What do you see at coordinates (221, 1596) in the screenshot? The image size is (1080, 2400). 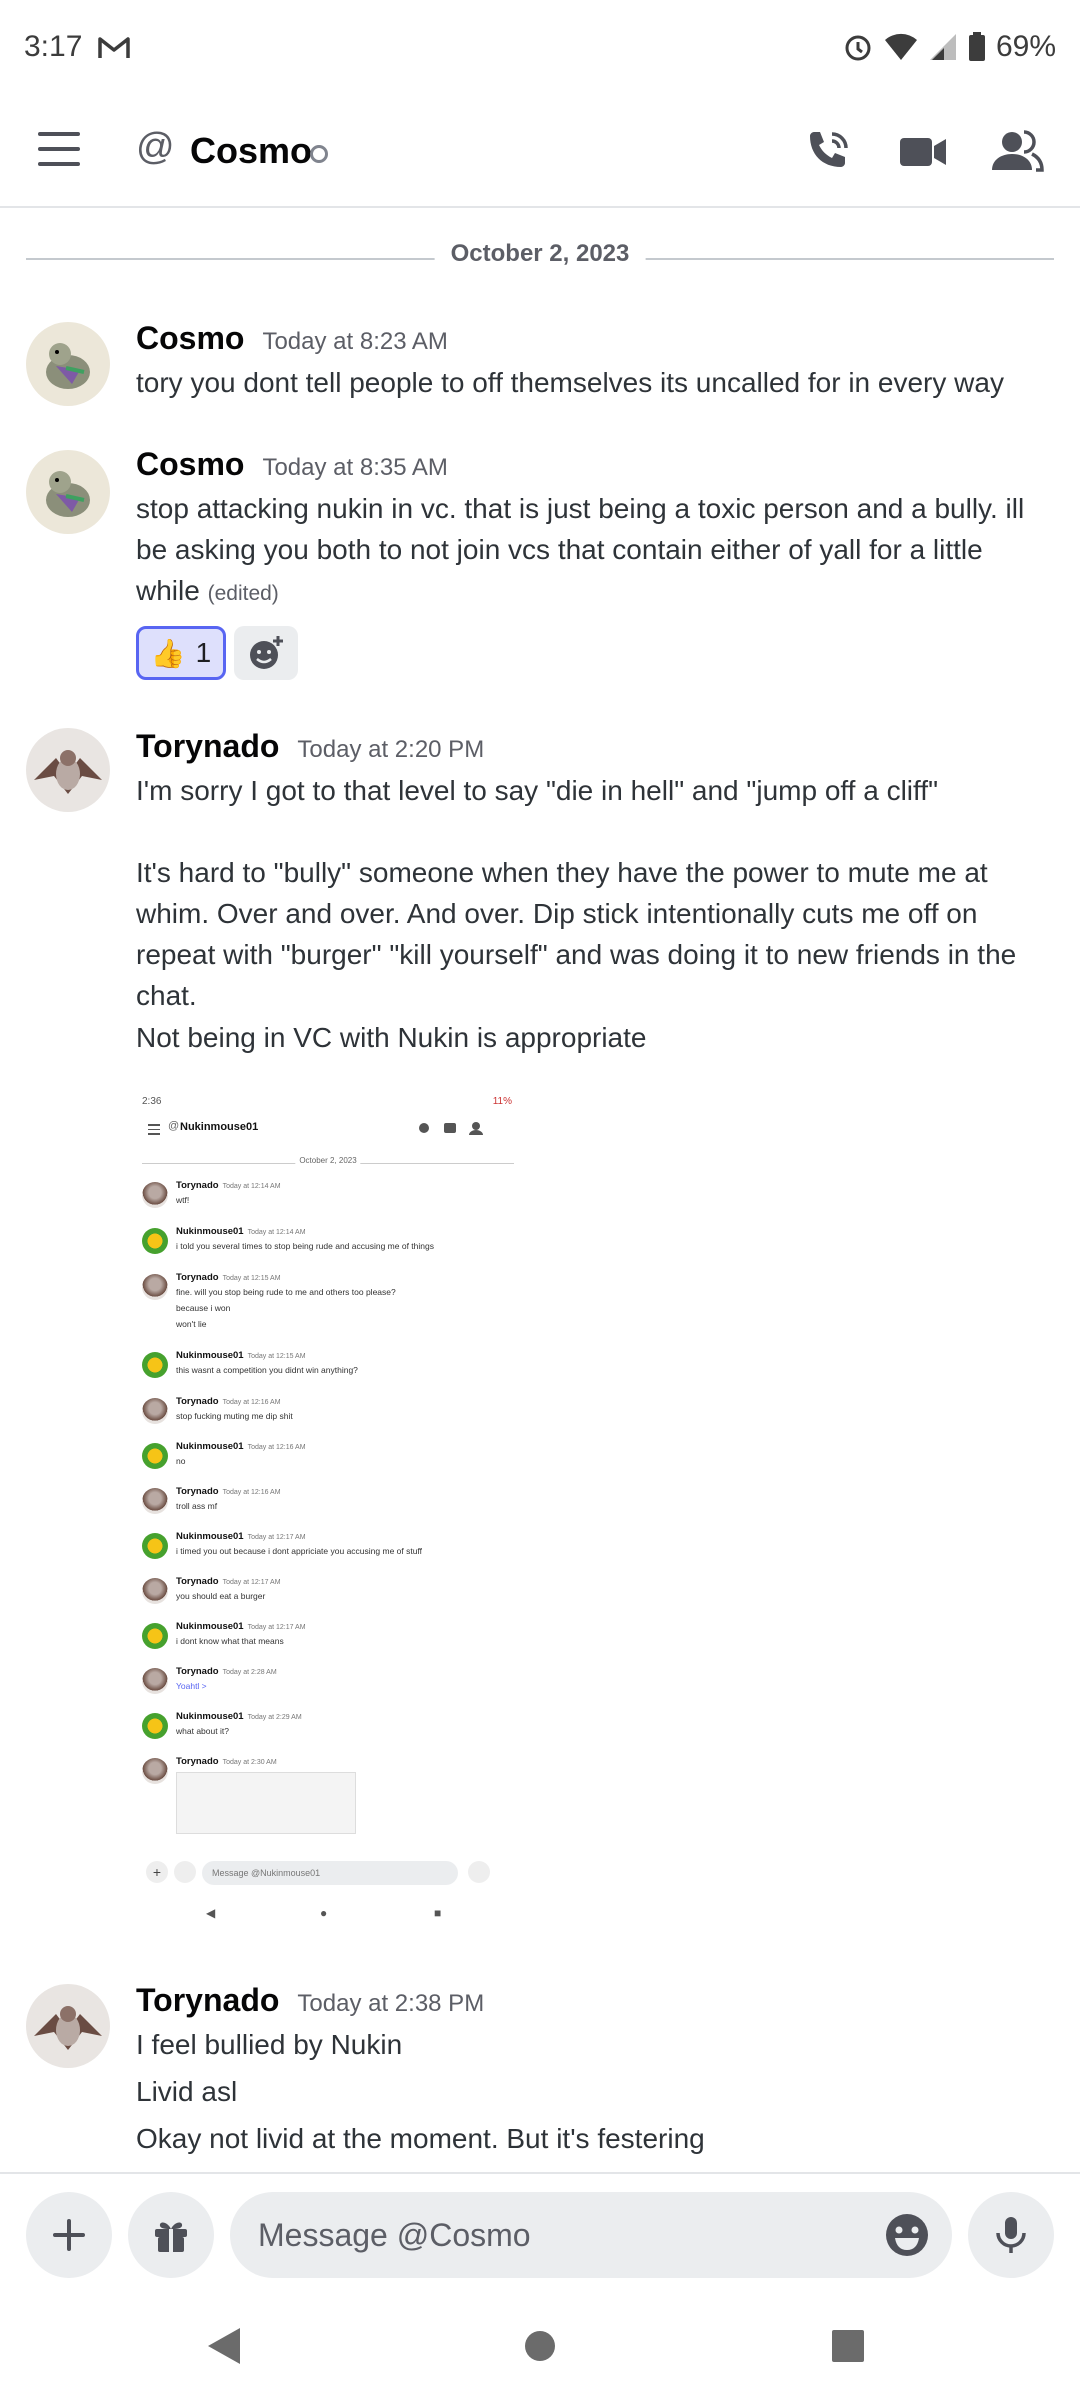 I see `attachment-text: you should eat a burger` at bounding box center [221, 1596].